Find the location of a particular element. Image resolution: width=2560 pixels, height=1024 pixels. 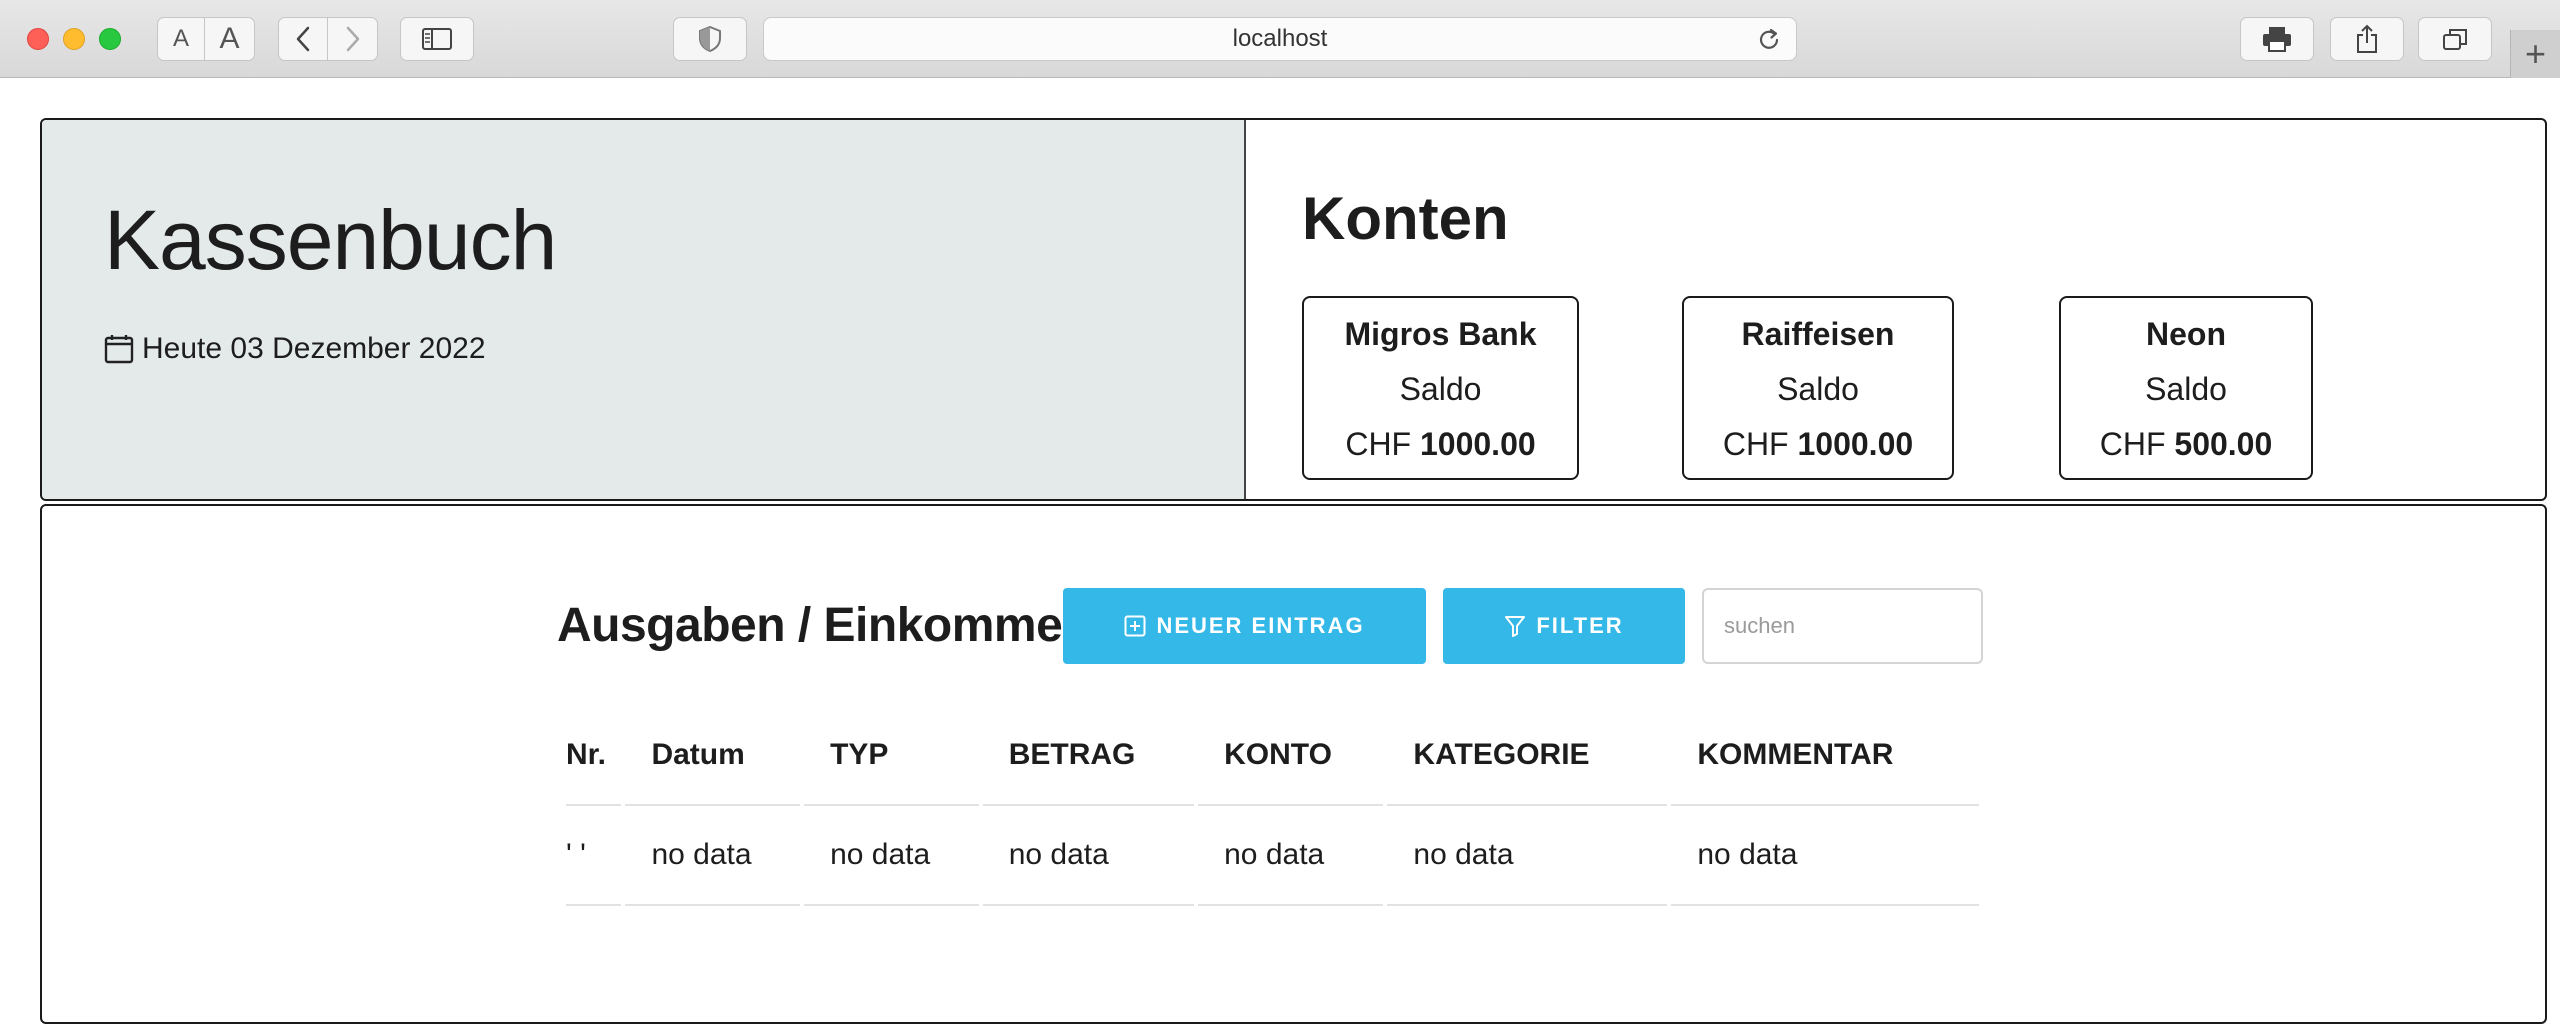

chevron-left-icon is located at coordinates (303, 39).